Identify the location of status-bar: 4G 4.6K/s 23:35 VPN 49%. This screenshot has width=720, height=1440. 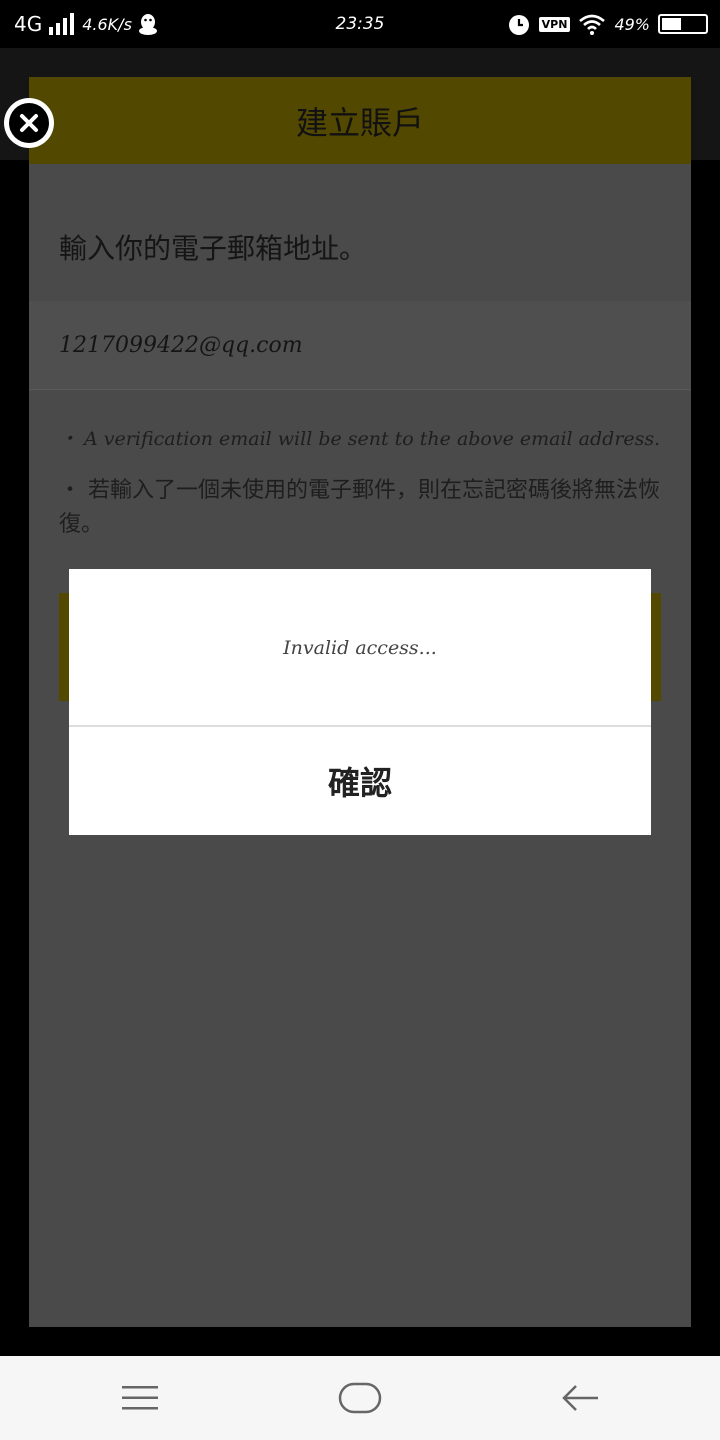
(360, 24).